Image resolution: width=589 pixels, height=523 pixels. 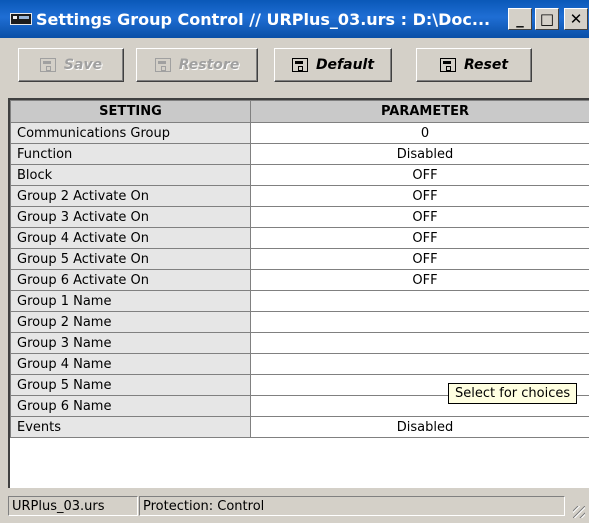 I want to click on table-row: Group 2 Name, so click(x=299, y=322).